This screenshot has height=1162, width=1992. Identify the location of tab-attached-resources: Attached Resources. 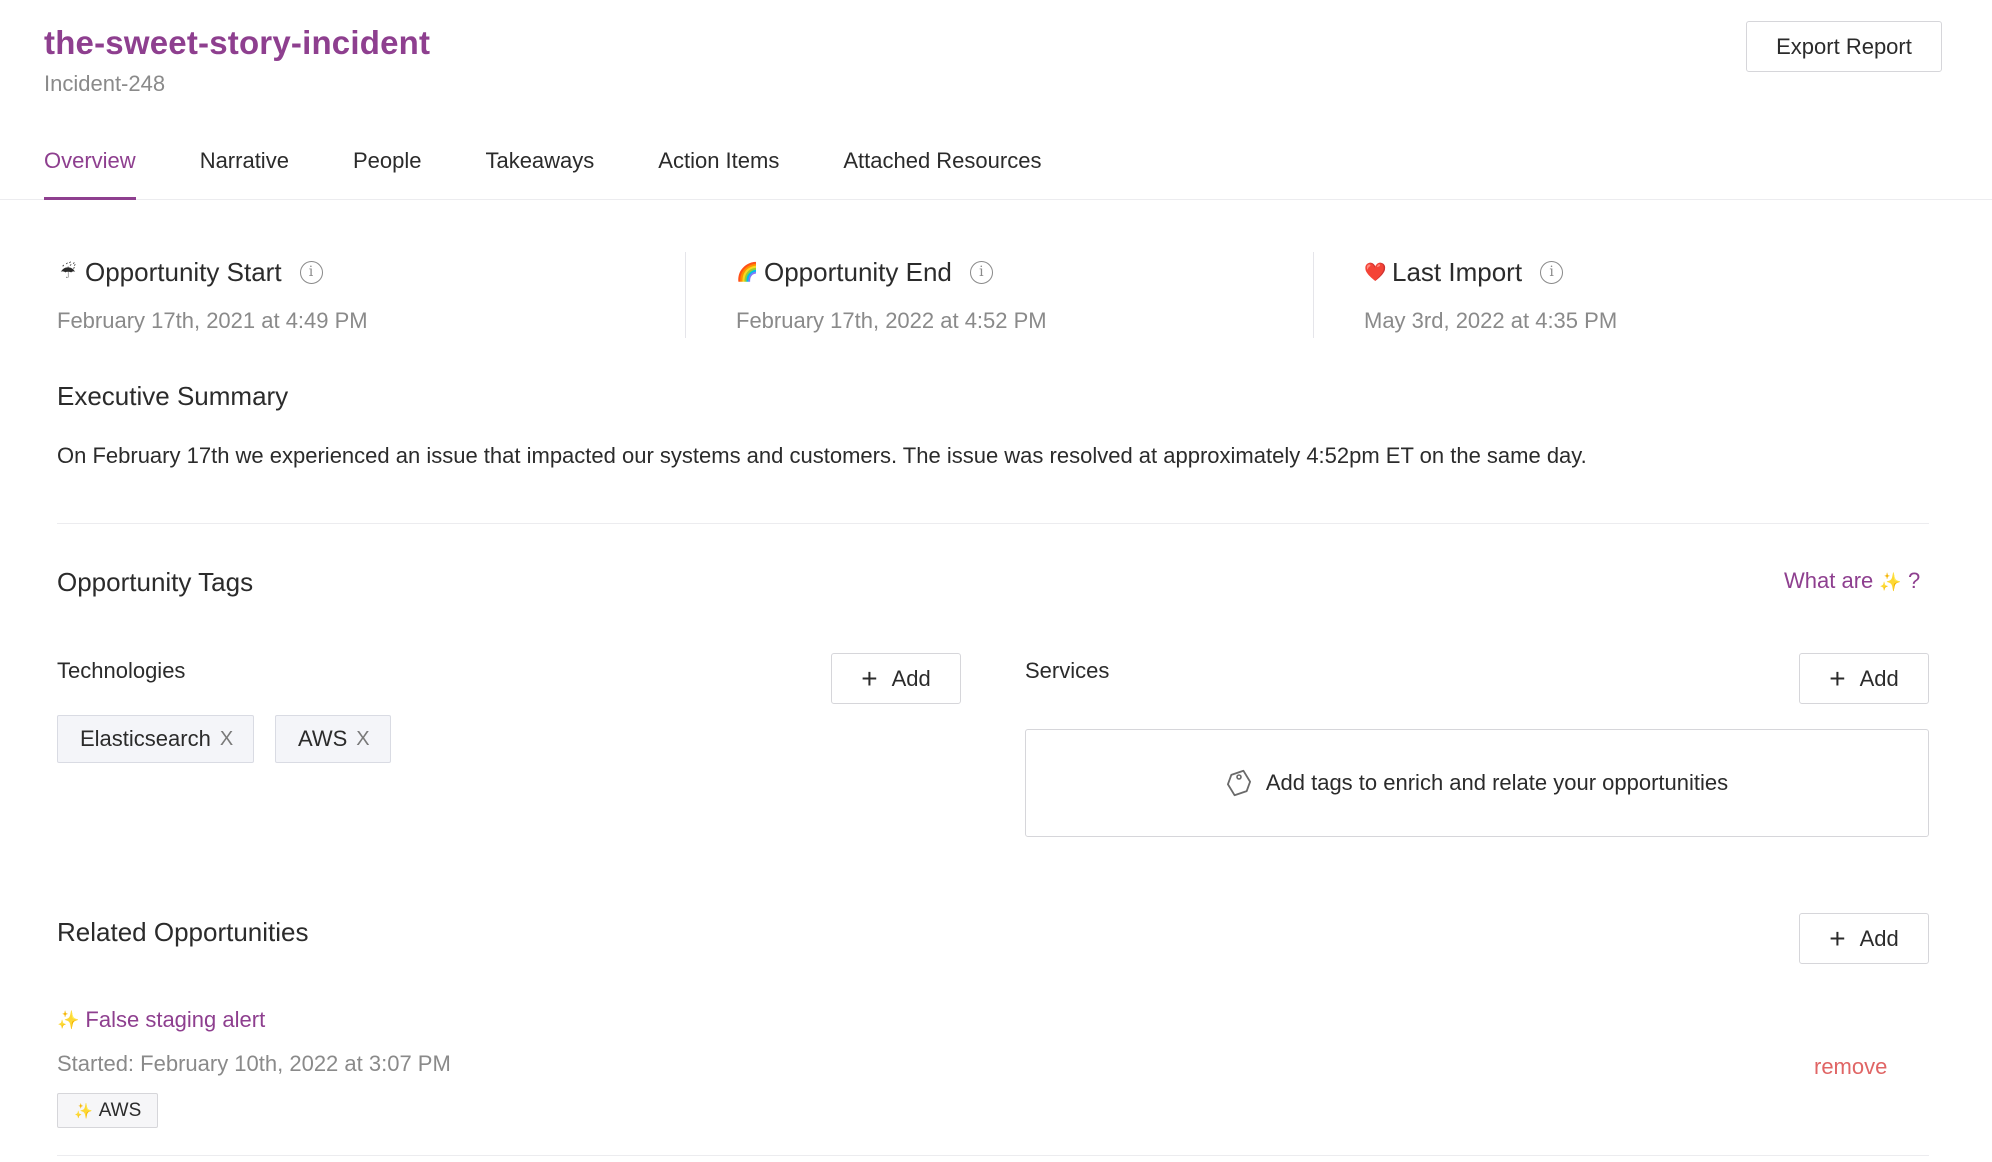
(942, 174).